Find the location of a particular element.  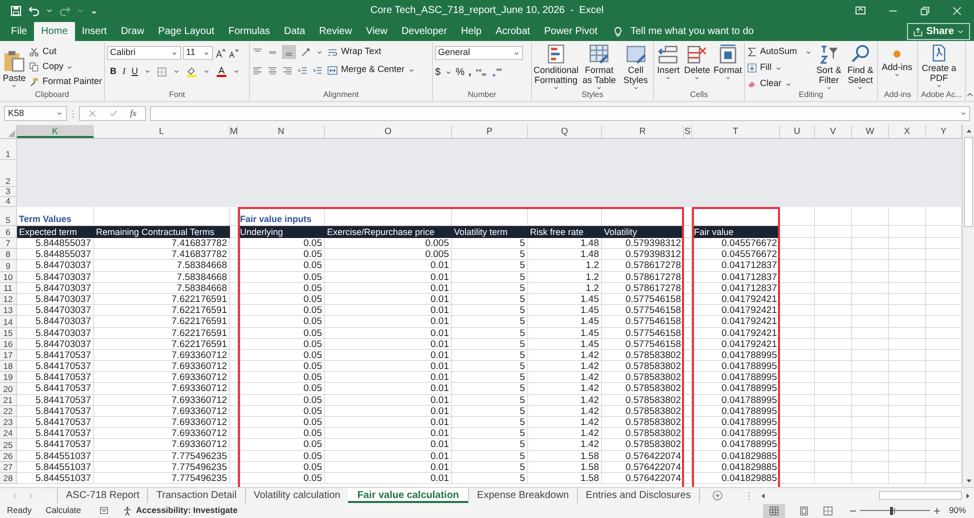

menu-tab: Home is located at coordinates (54, 31).